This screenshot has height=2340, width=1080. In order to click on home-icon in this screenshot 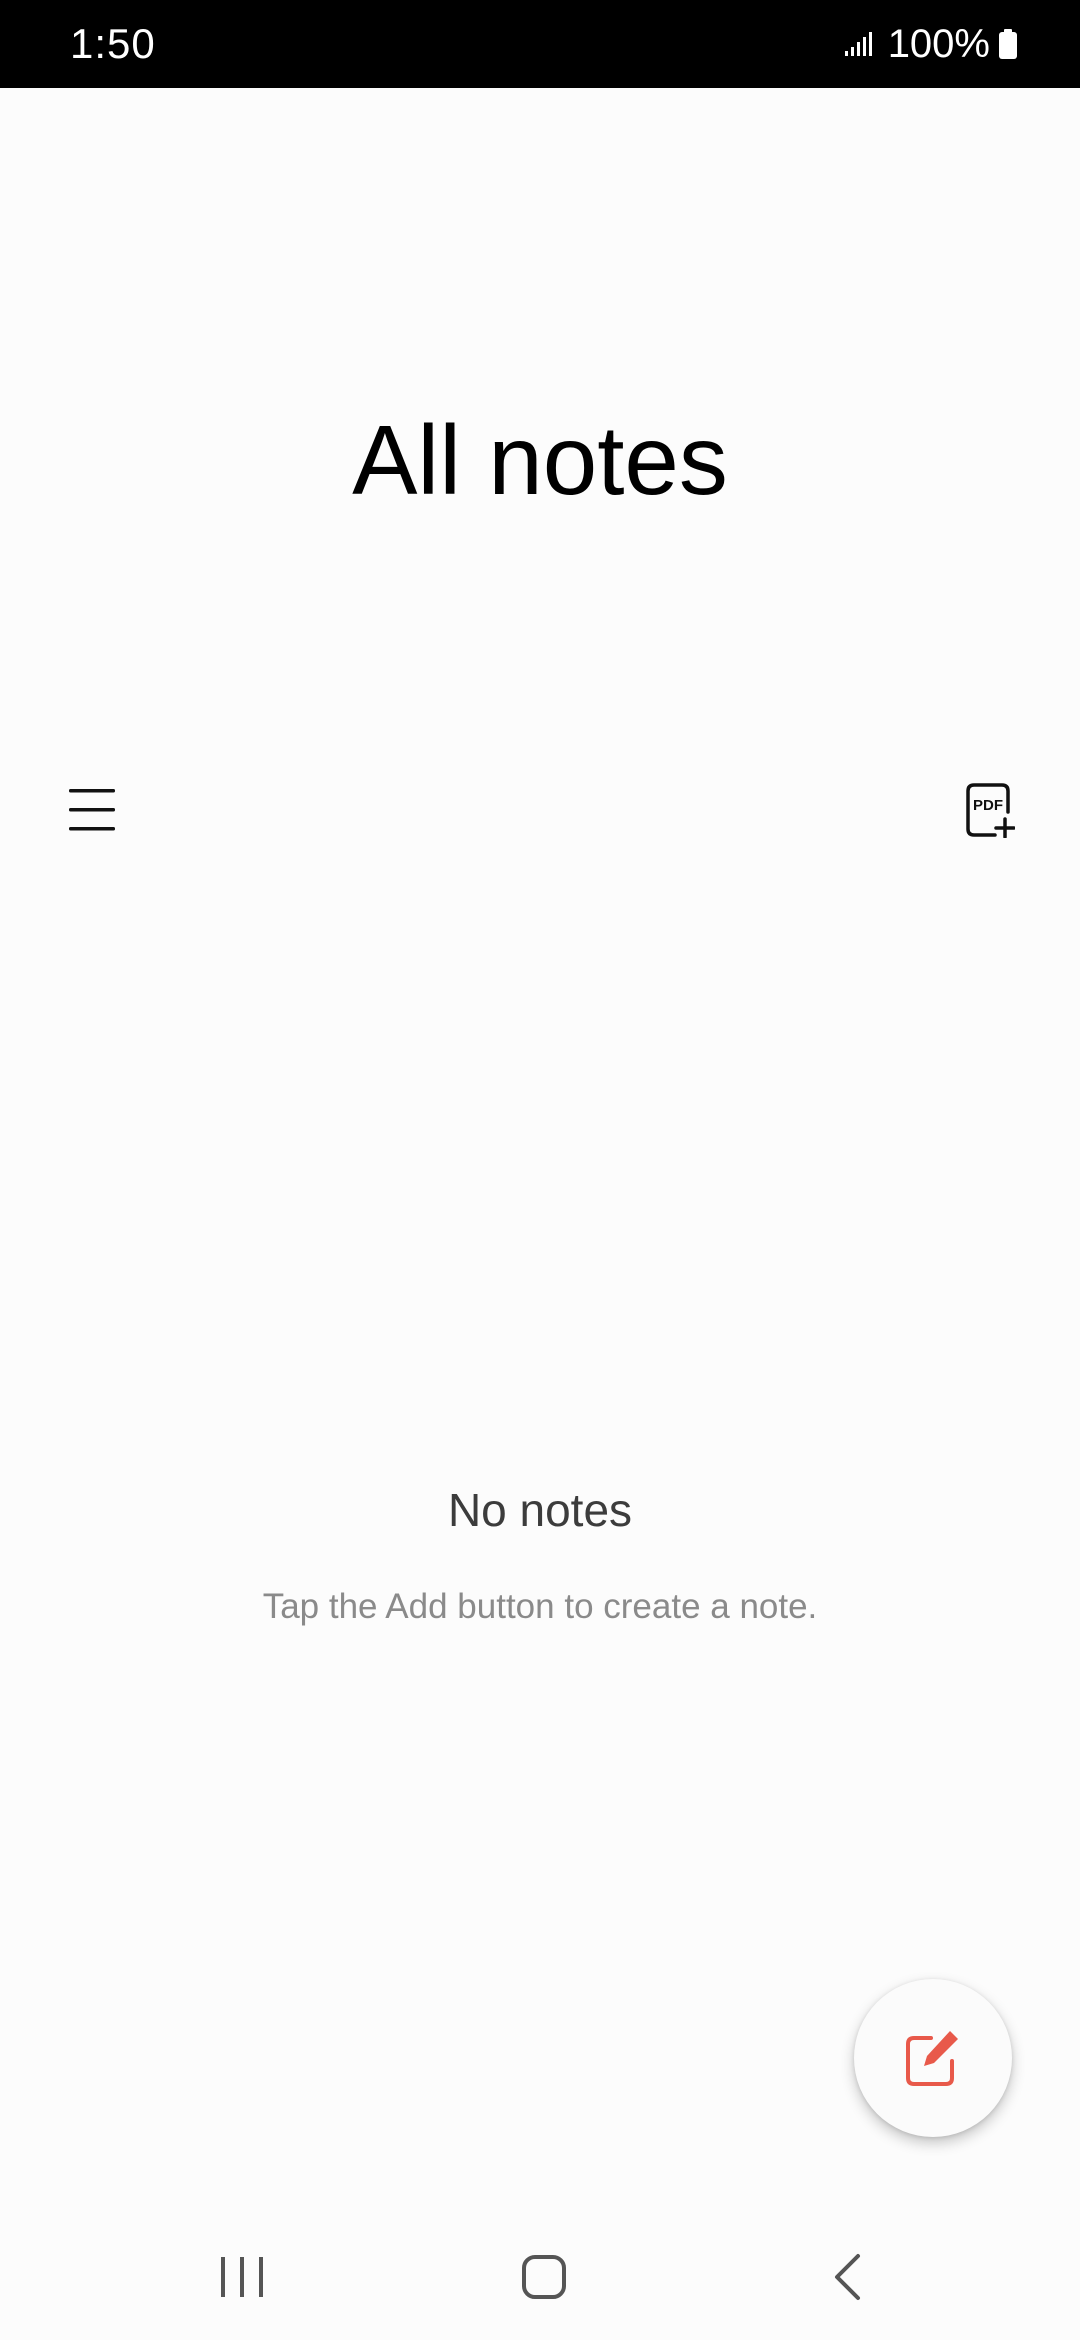, I will do `click(544, 2277)`.